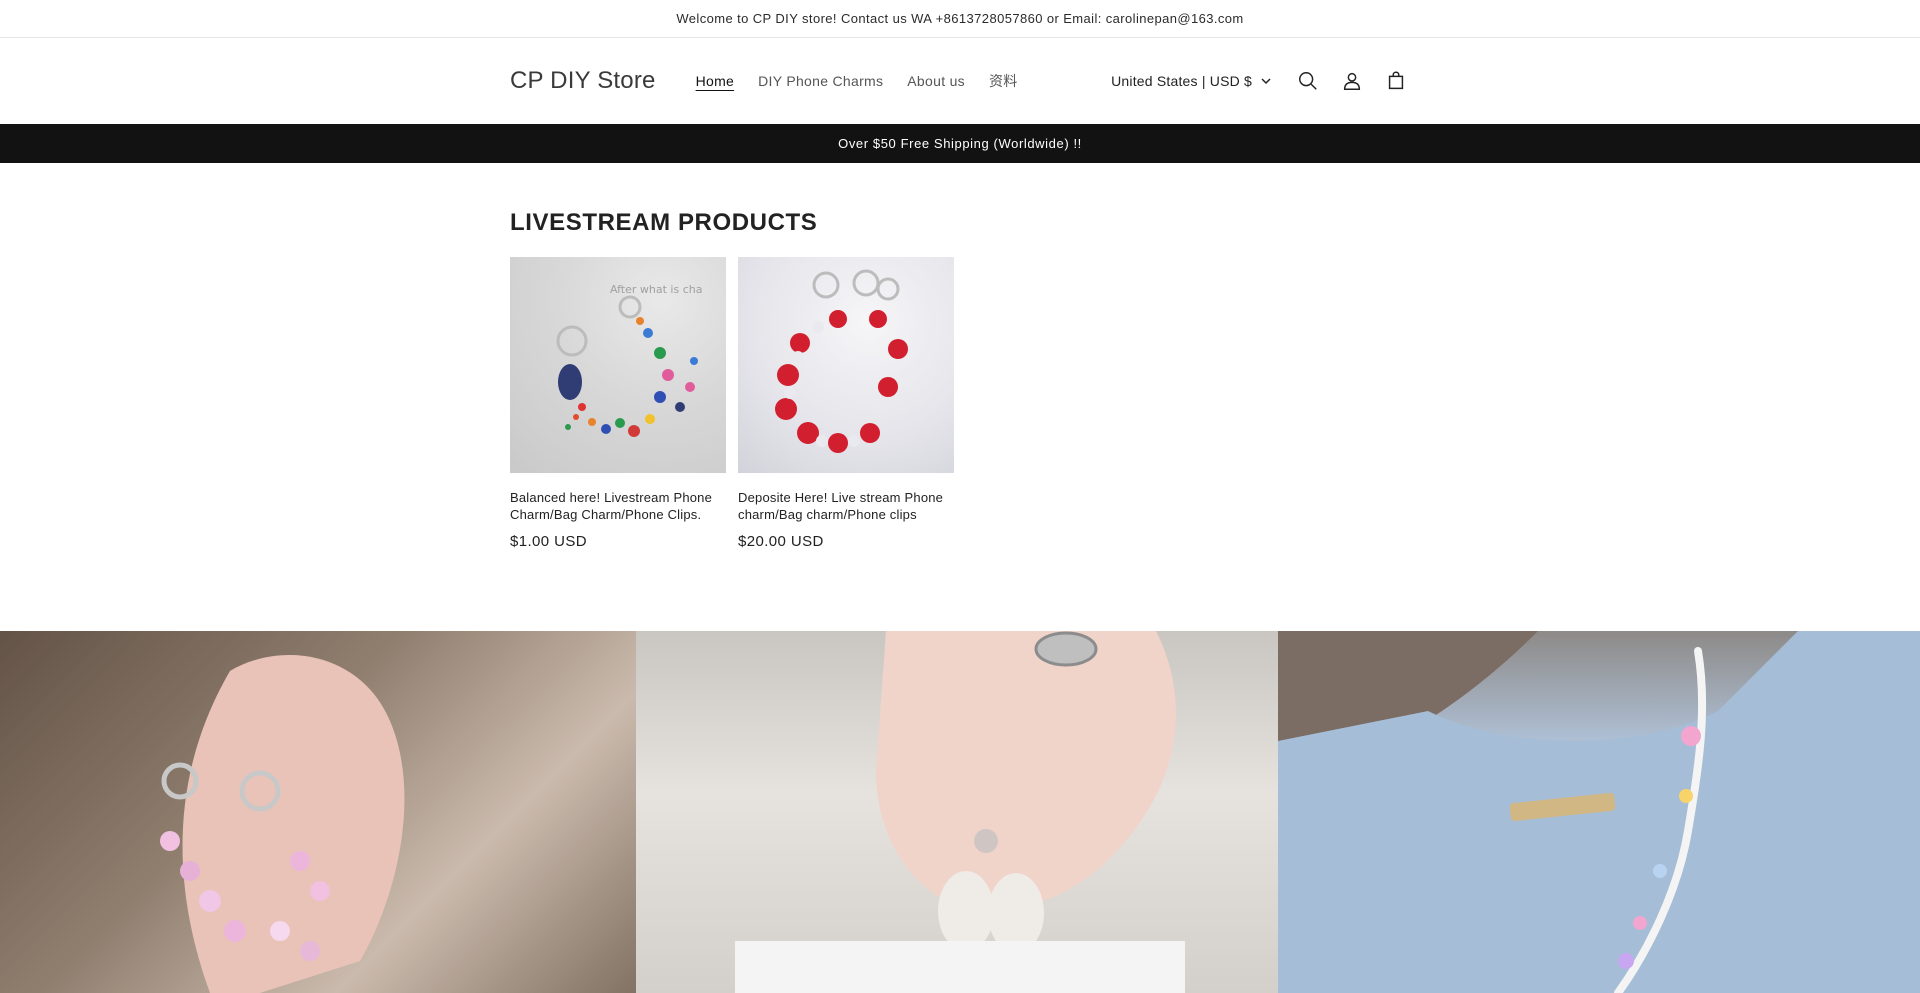  I want to click on product-image, so click(846, 365).